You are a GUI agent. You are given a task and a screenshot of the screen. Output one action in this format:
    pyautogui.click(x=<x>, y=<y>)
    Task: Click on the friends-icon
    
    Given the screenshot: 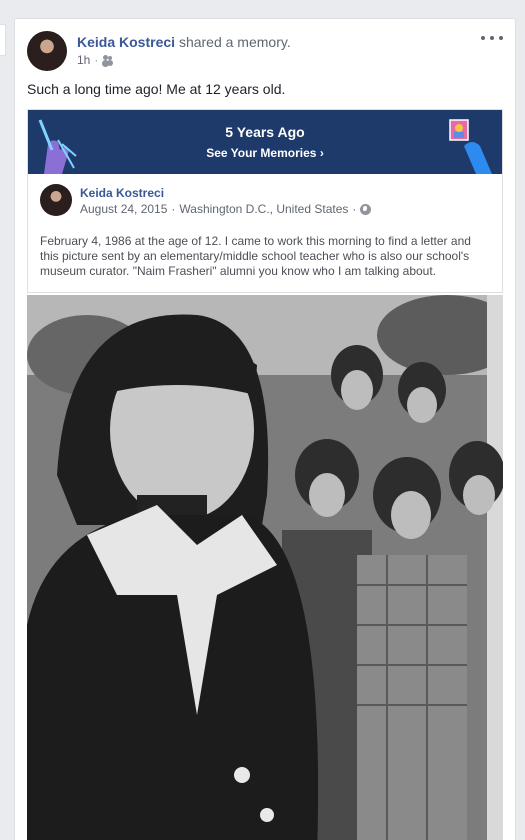 What is the action you would take?
    pyautogui.click(x=108, y=60)
    